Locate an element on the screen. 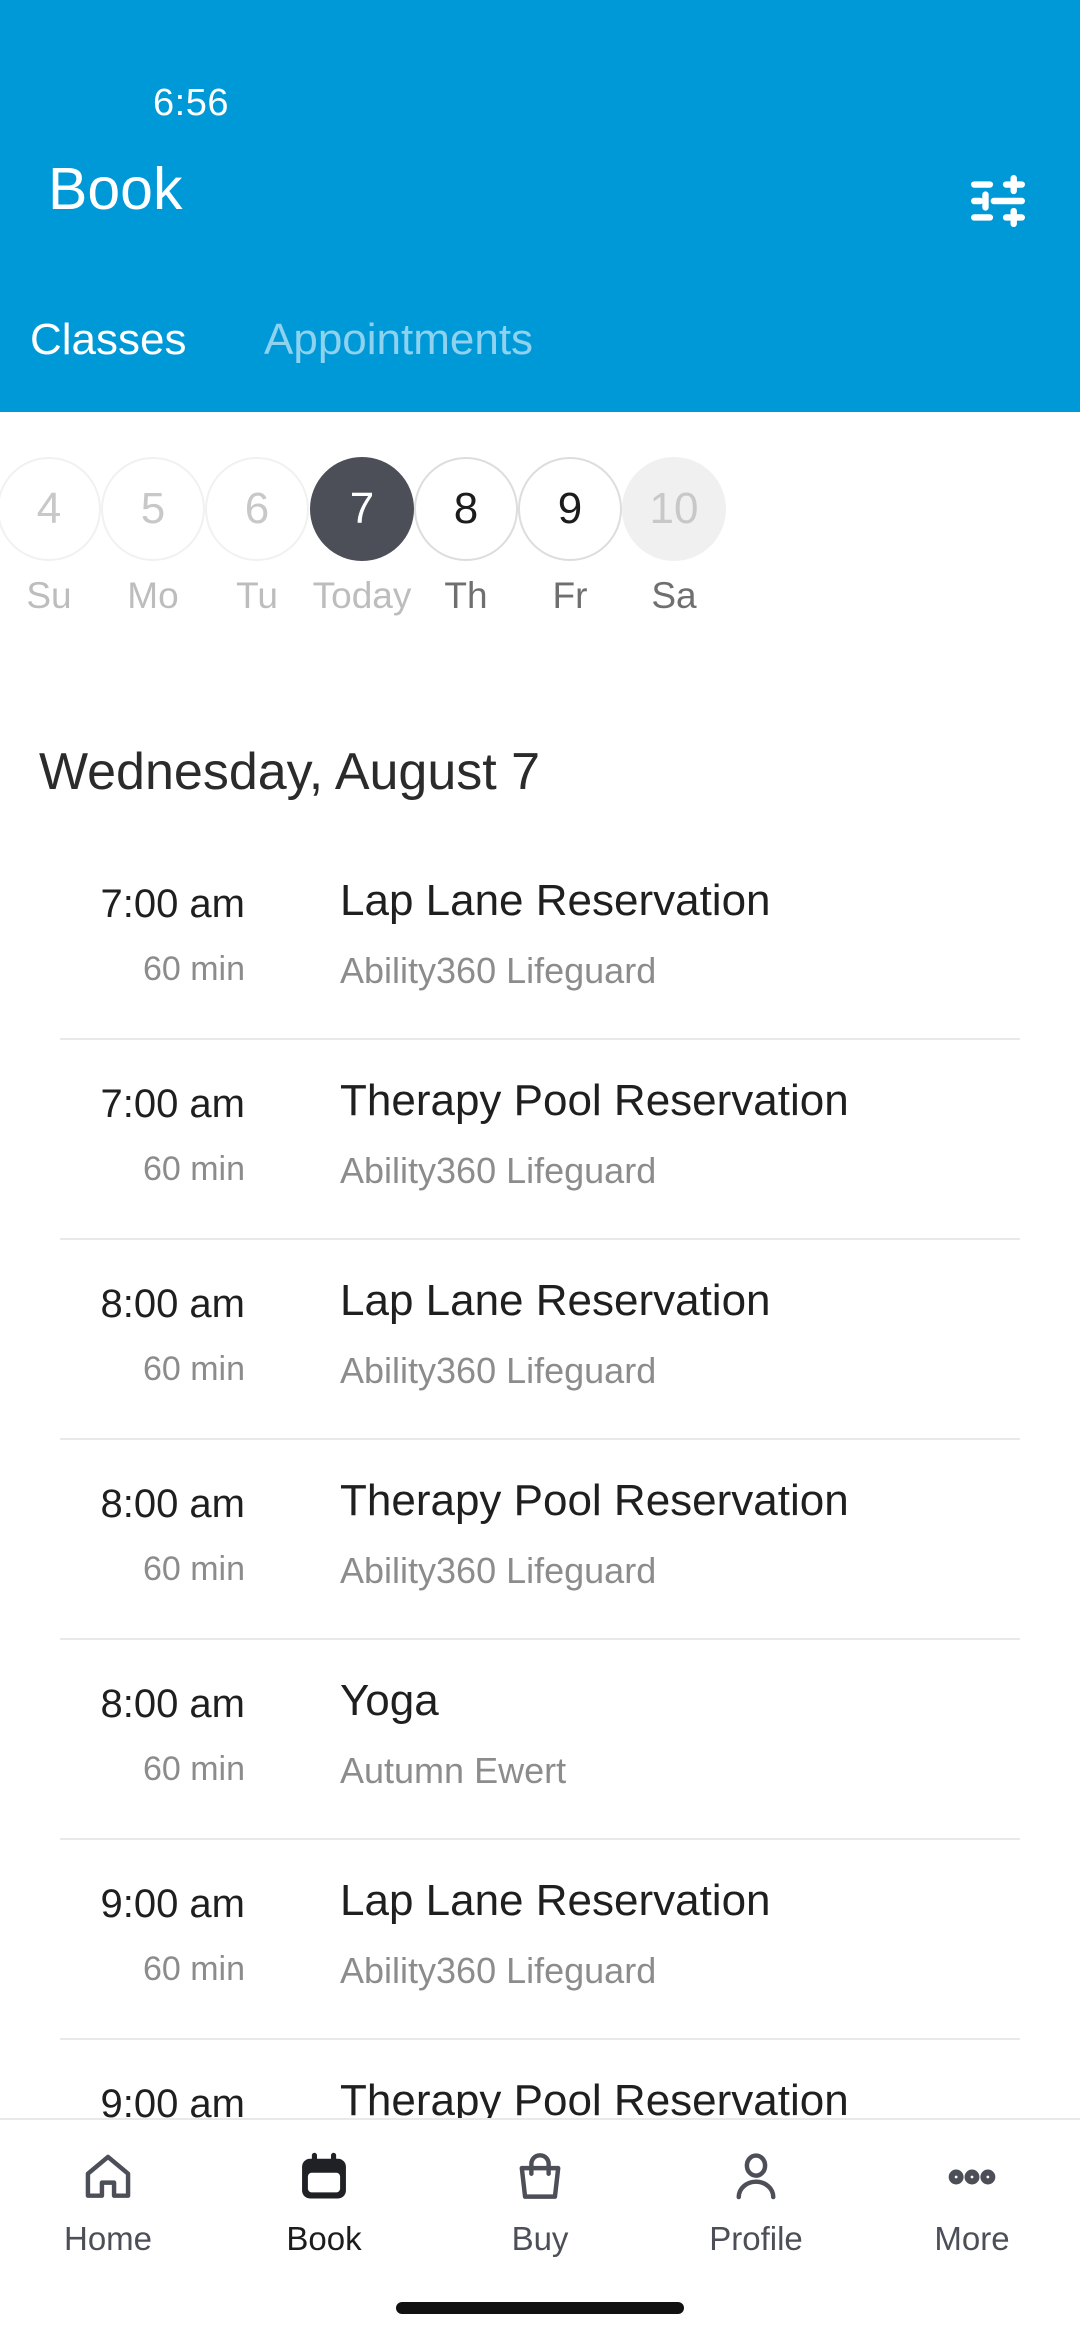 Image resolution: width=1080 pixels, height=2340 pixels. date-weekday: Fr is located at coordinates (570, 595).